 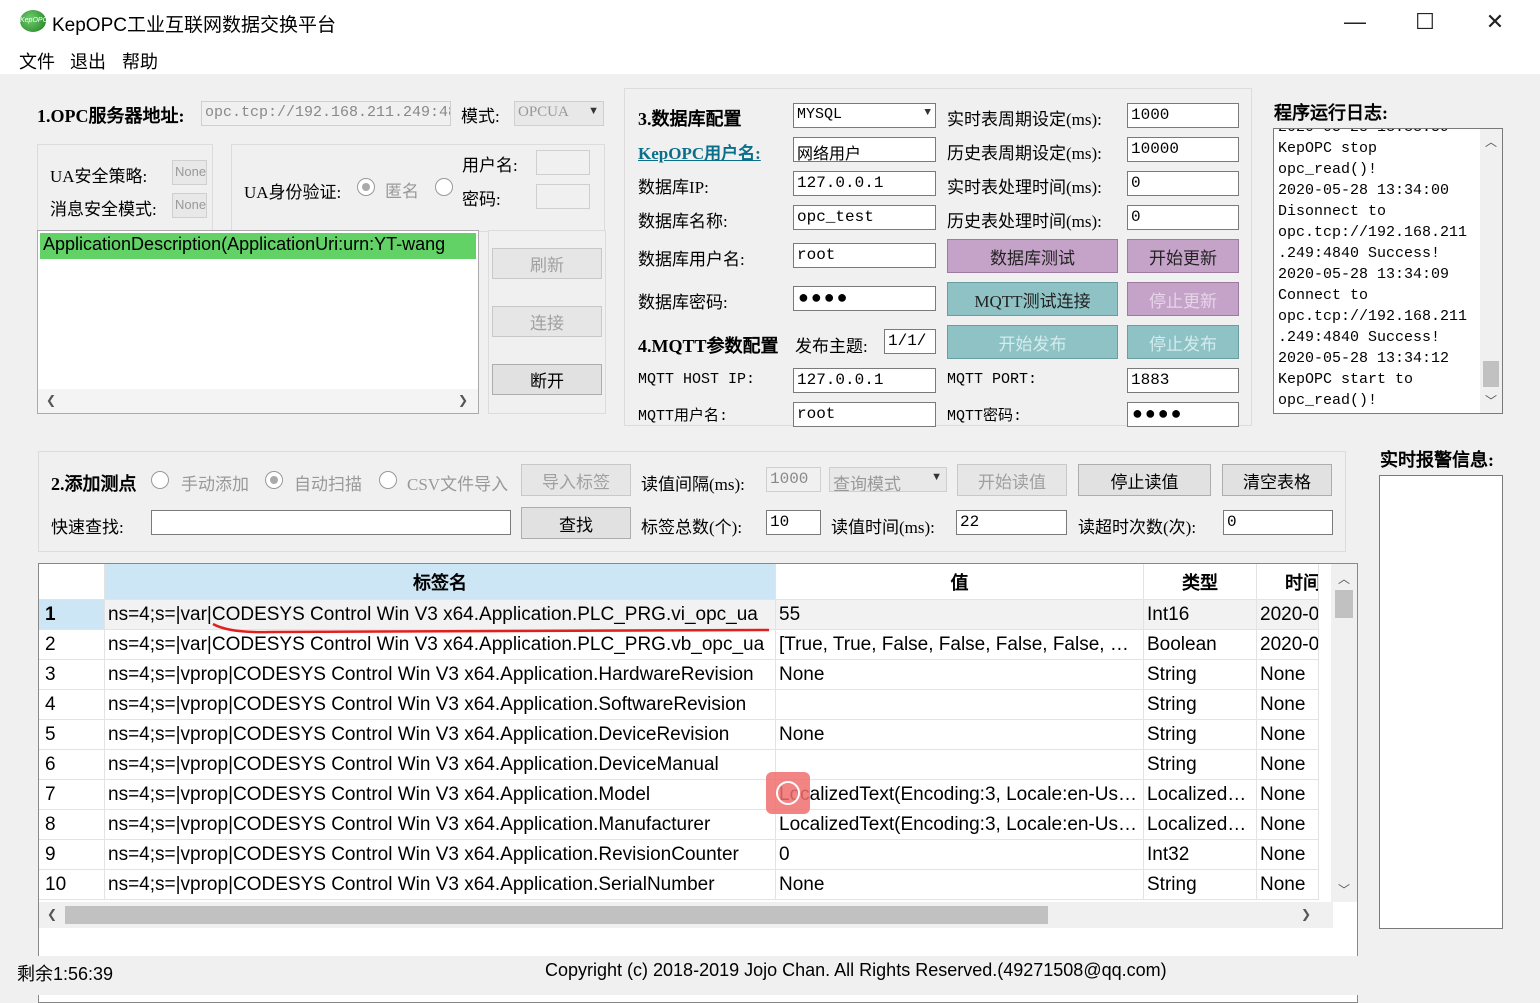 I want to click on read-time-input: 22, so click(x=1011, y=522).